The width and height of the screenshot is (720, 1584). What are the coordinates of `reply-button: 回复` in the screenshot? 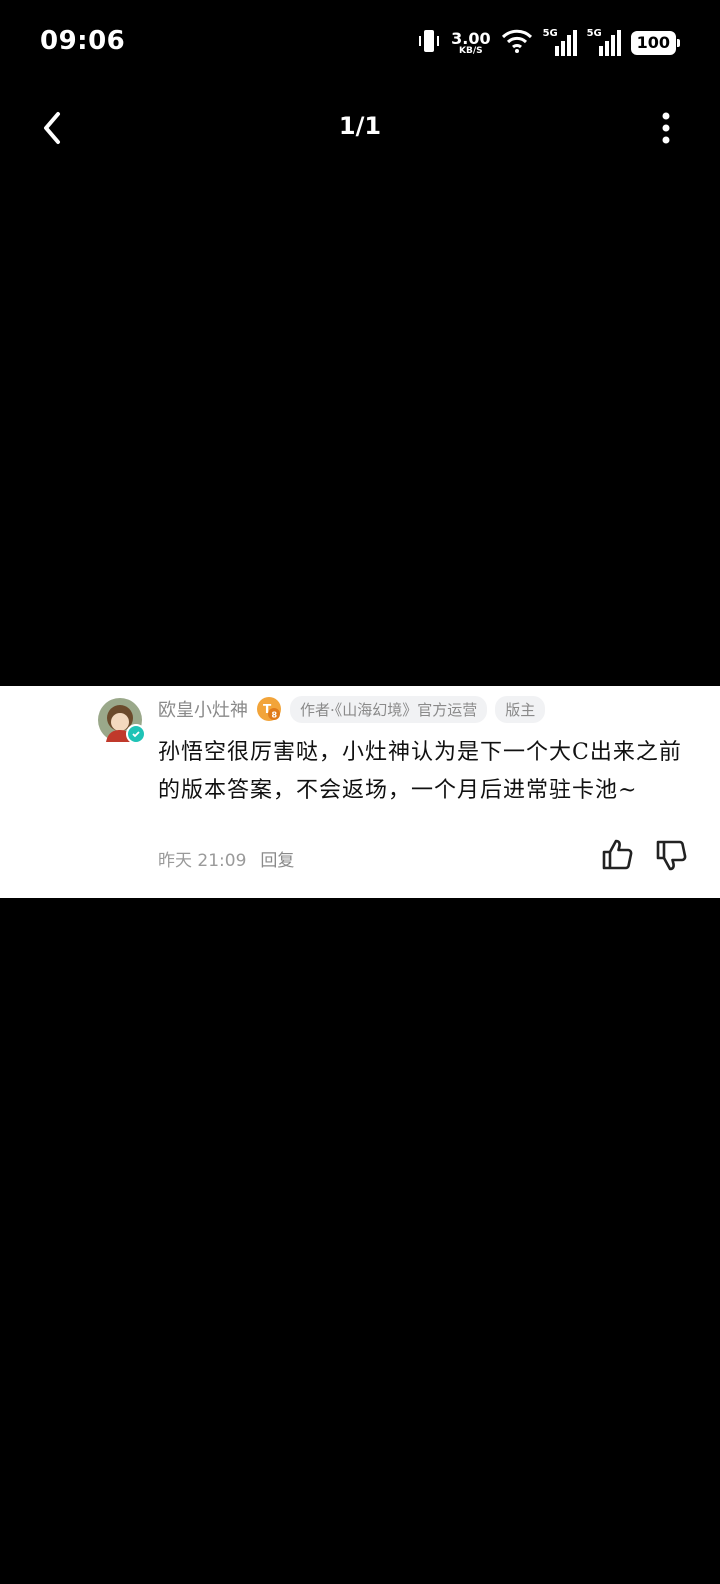 It's located at (277, 858).